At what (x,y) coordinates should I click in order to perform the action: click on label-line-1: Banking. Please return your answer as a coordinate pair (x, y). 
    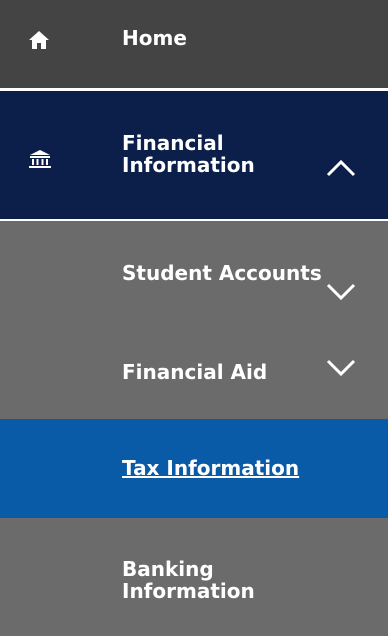
    Looking at the image, I should click on (168, 569).